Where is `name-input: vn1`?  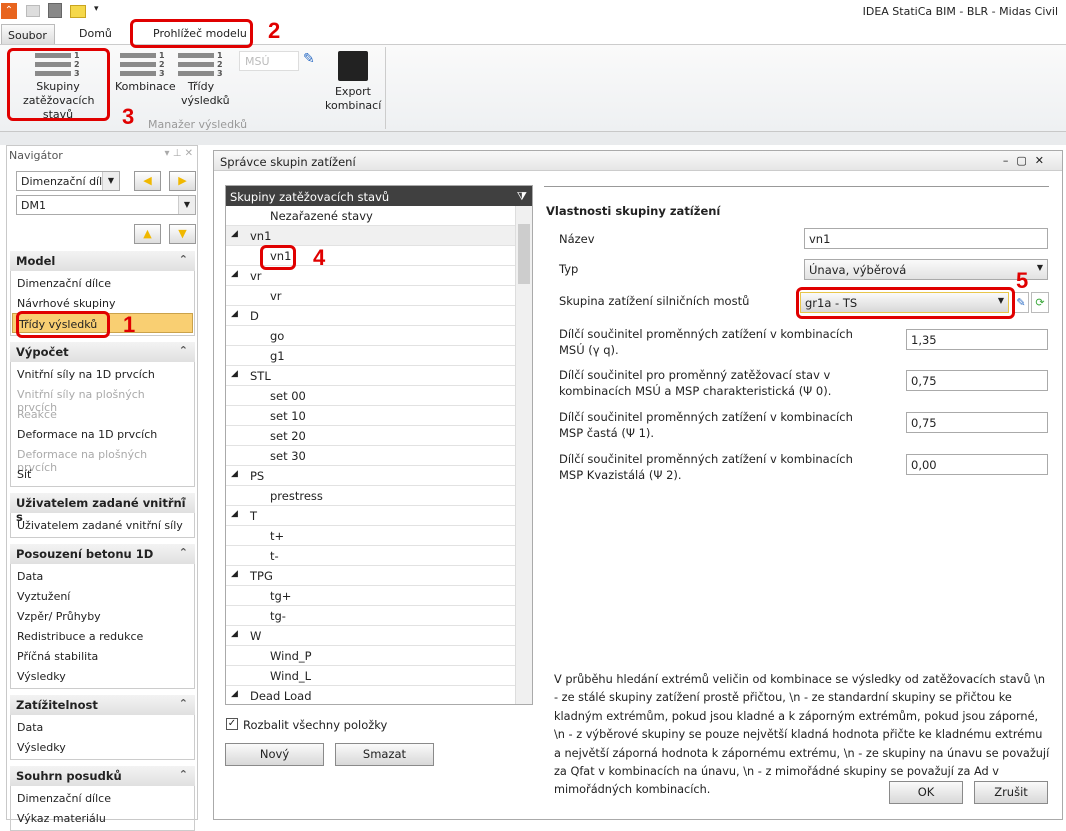
name-input: vn1 is located at coordinates (926, 238).